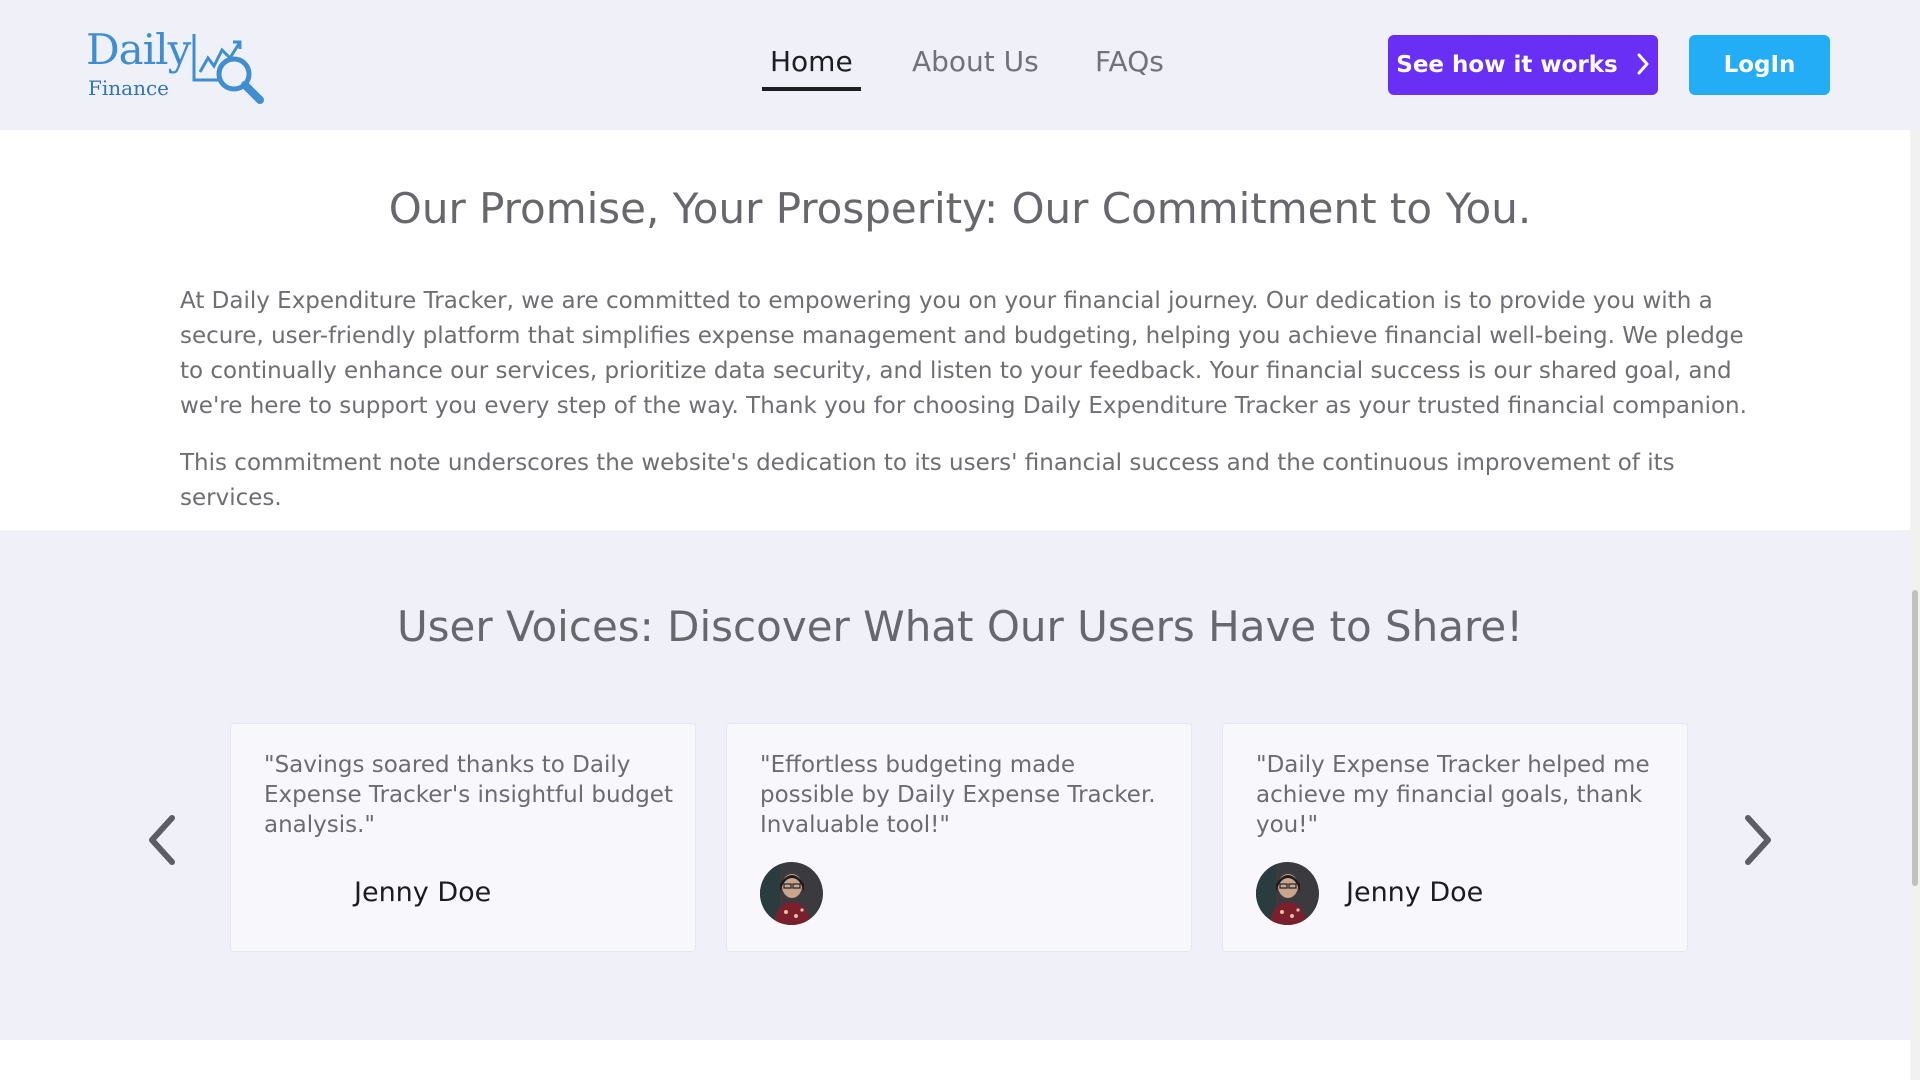  I want to click on logo-subtitle: Finance, so click(128, 88).